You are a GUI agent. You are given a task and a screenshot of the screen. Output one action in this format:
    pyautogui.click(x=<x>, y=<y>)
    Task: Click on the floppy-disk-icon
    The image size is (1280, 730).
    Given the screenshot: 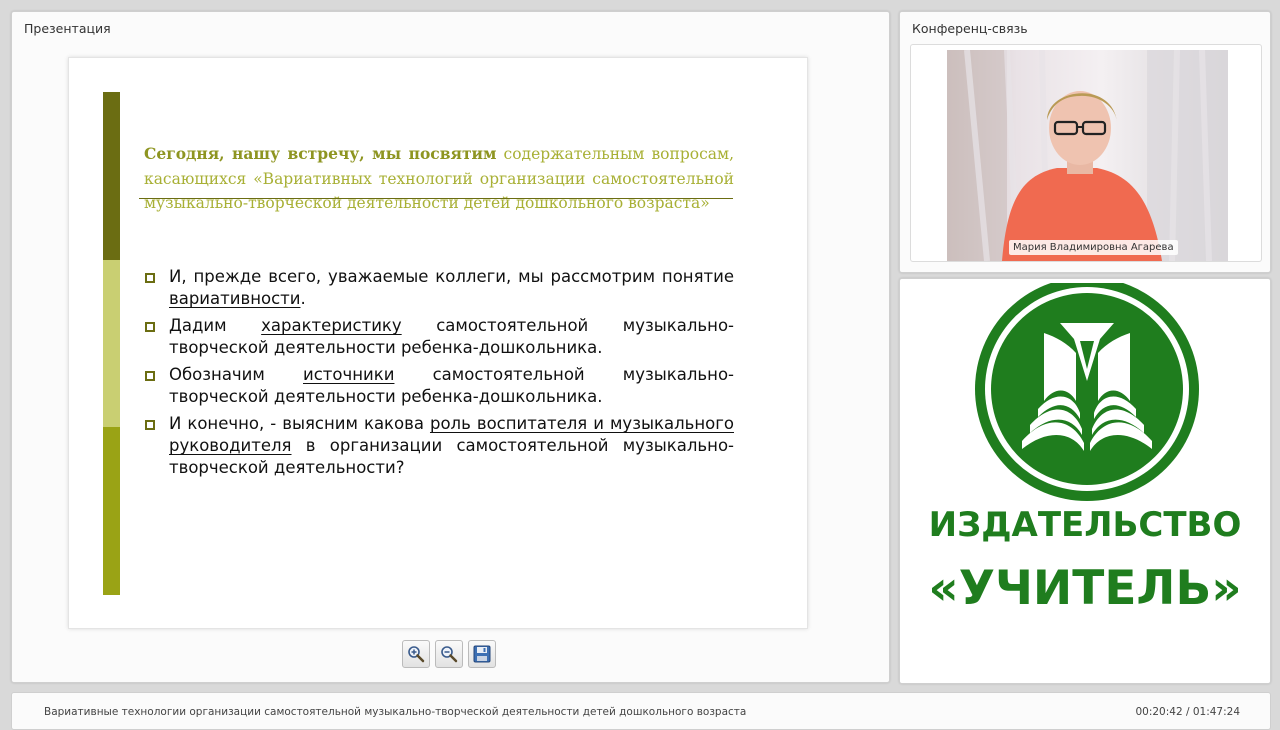 What is the action you would take?
    pyautogui.click(x=482, y=654)
    